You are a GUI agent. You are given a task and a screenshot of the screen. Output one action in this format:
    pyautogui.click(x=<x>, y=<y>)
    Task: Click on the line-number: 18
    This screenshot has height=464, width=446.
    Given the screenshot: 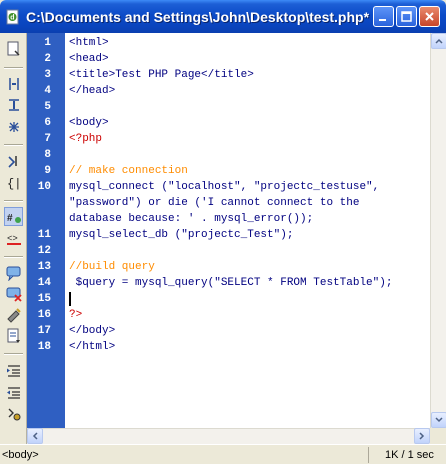 What is the action you would take?
    pyautogui.click(x=44, y=347)
    